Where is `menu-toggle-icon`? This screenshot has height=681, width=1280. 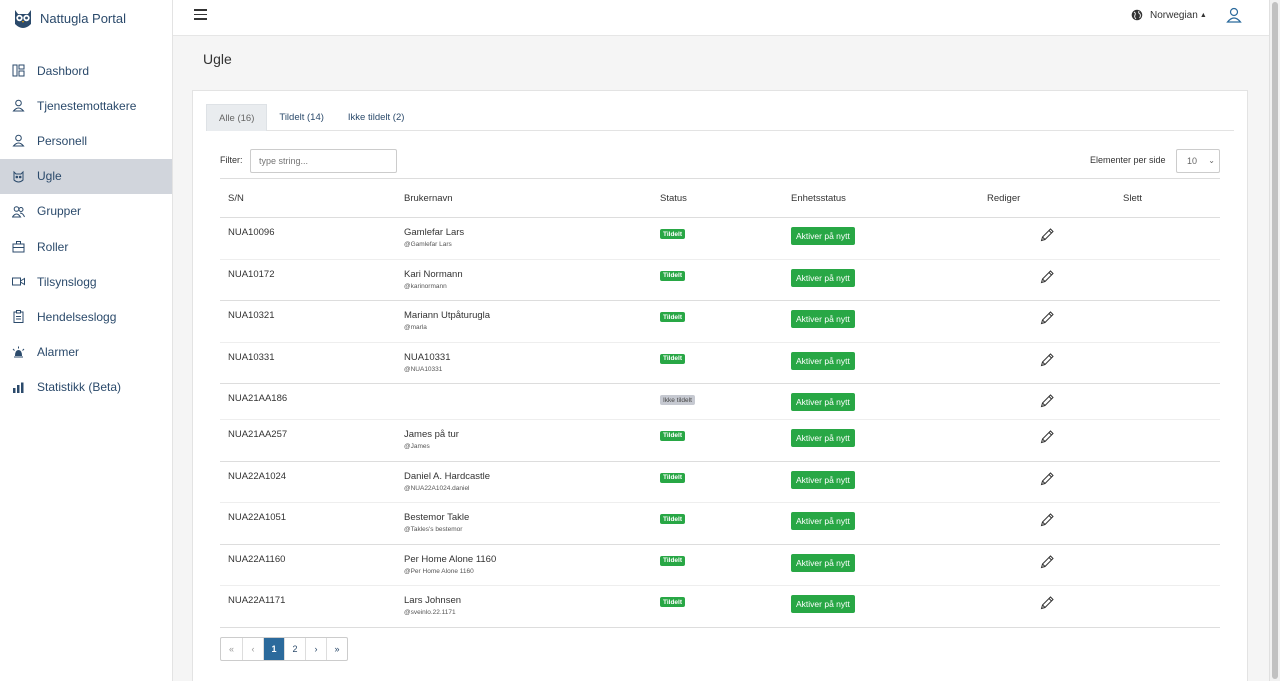 menu-toggle-icon is located at coordinates (200, 15).